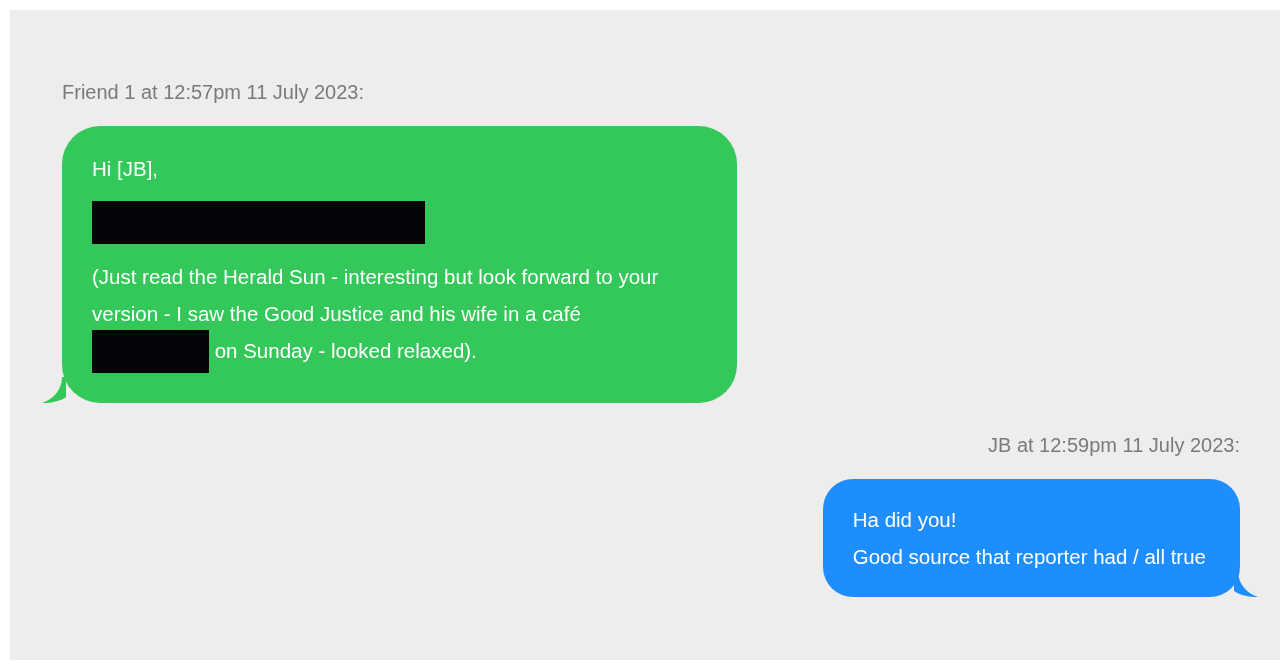 This screenshot has height=661, width=1284. What do you see at coordinates (905, 519) in the screenshot?
I see `message-text: Ha did you!` at bounding box center [905, 519].